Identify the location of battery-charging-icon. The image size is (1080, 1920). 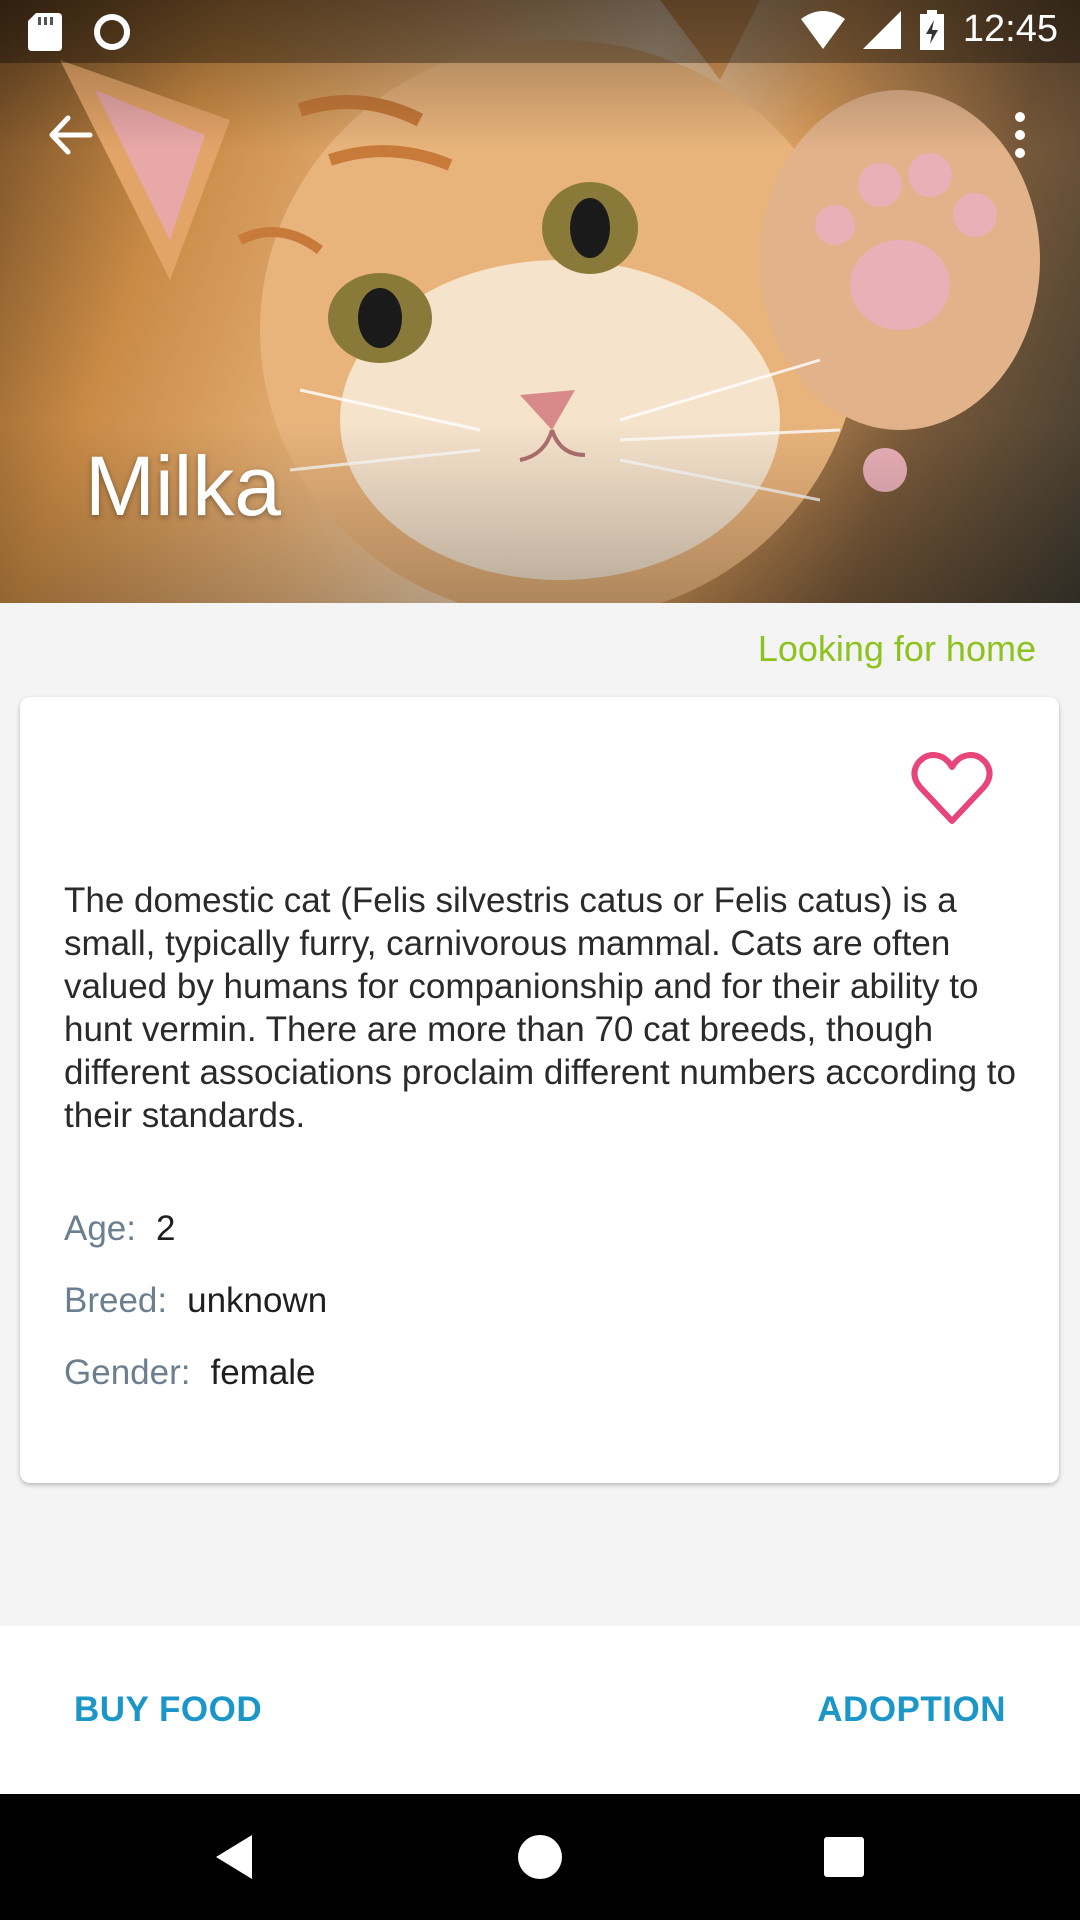
(931, 29).